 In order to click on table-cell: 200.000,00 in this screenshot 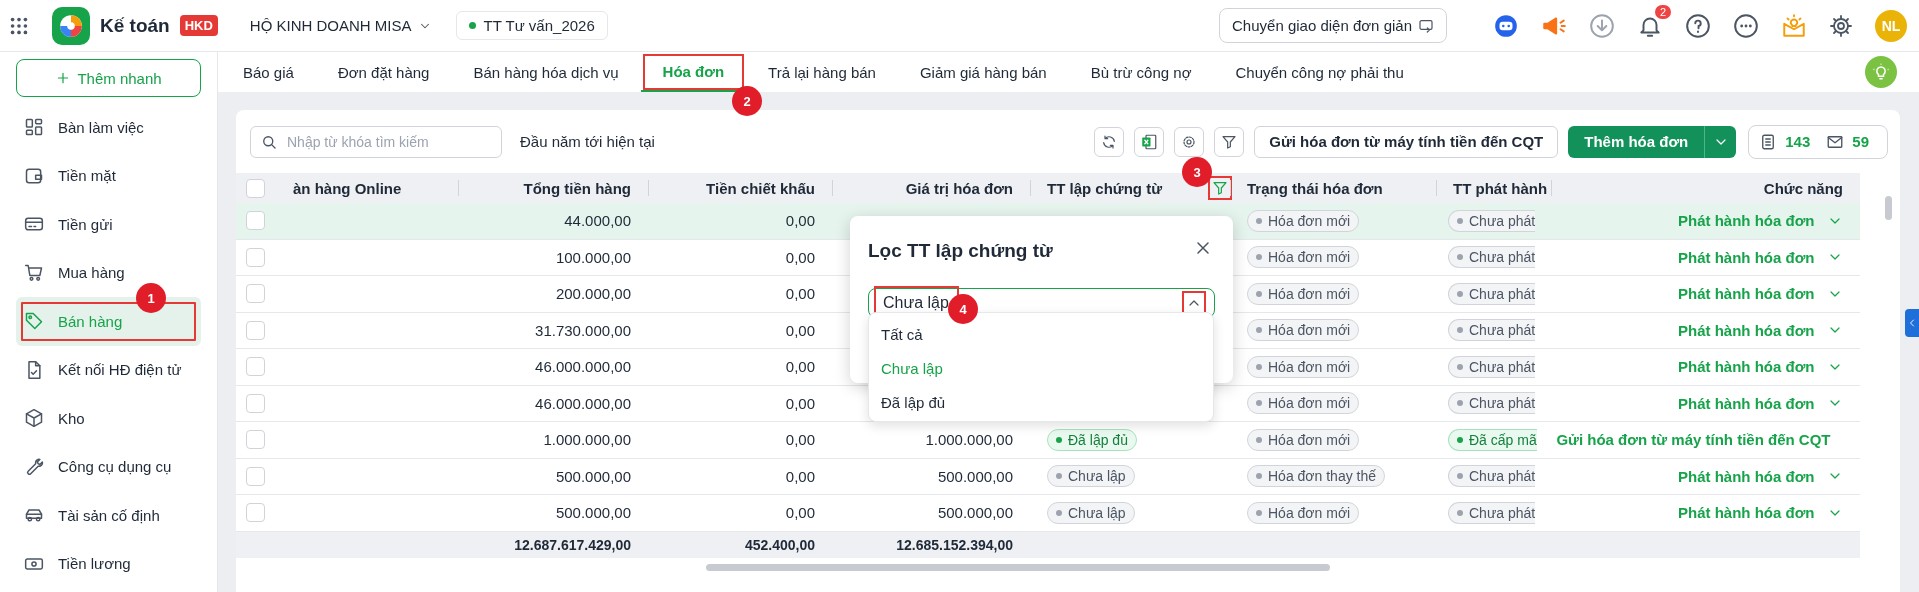, I will do `click(593, 294)`.